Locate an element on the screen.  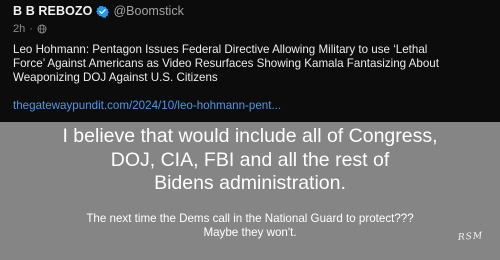
signature: RSM is located at coordinates (470, 237).